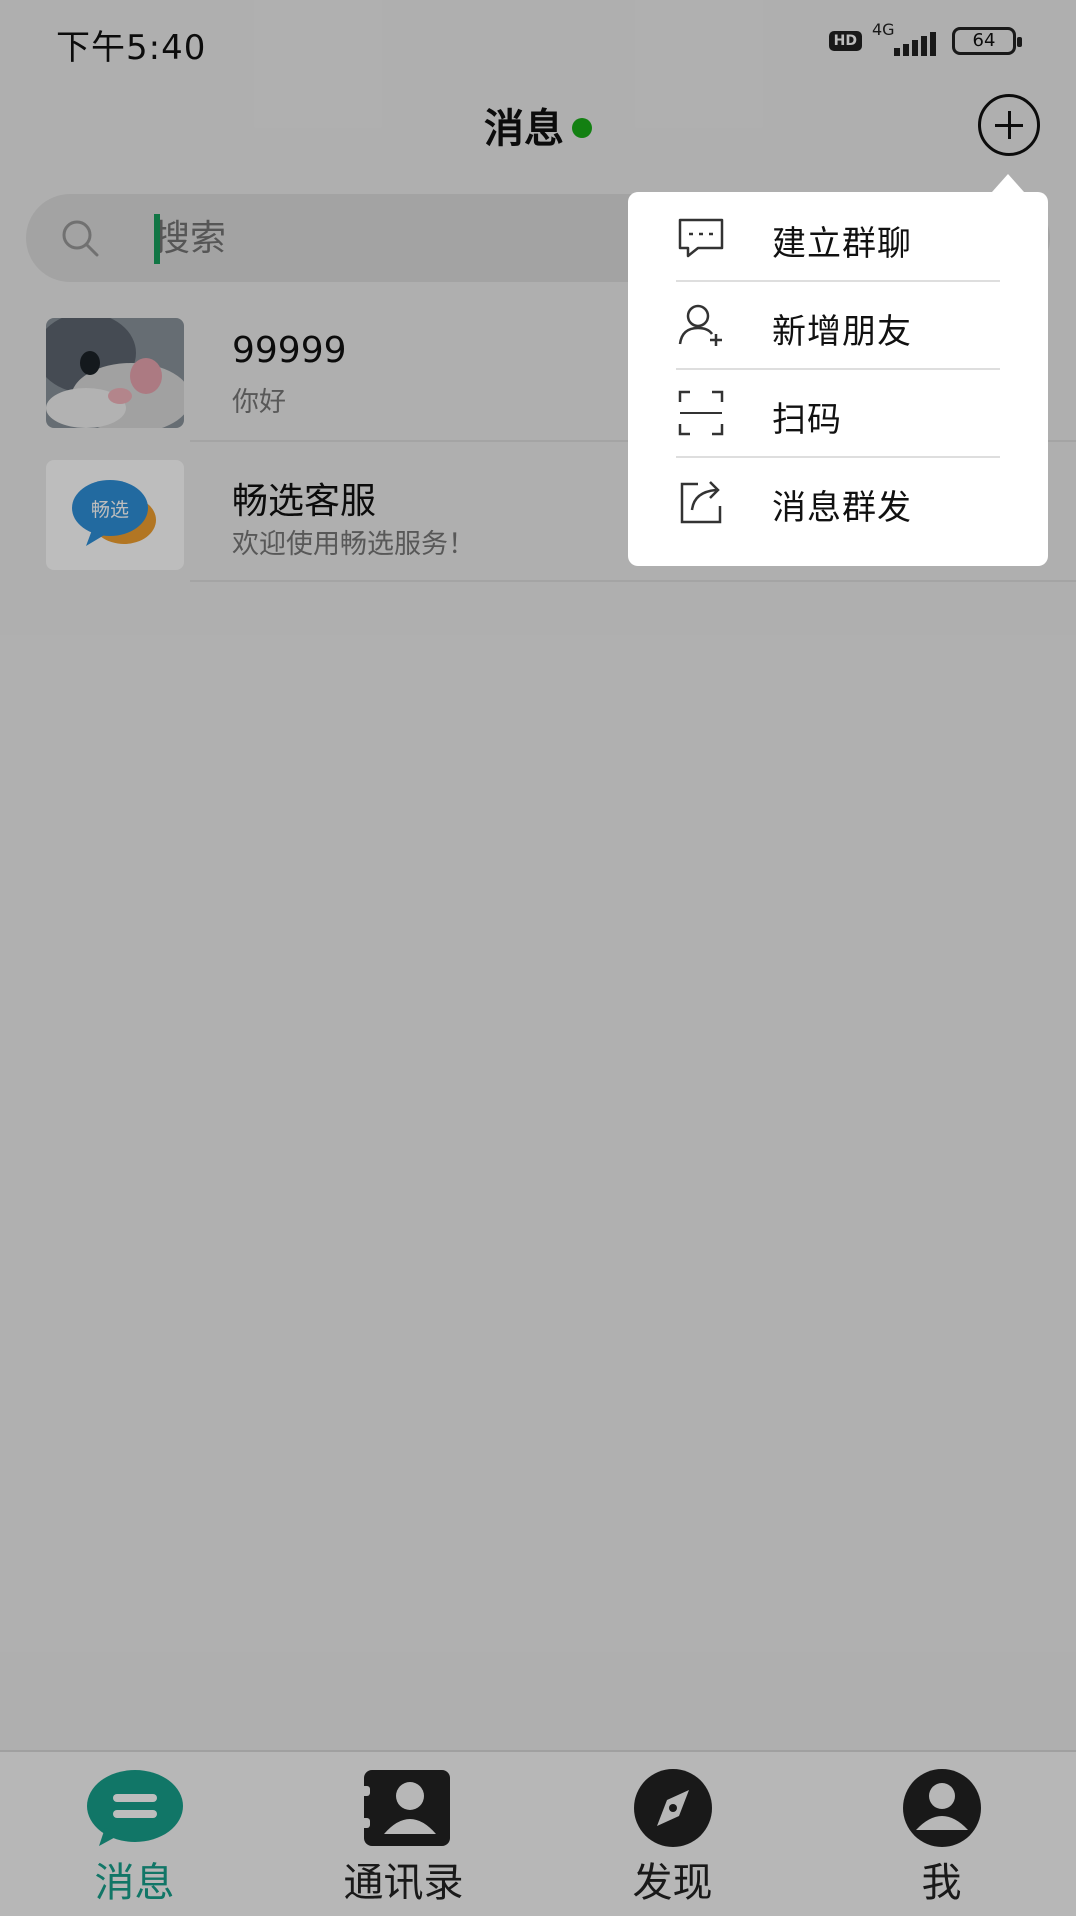 The height and width of the screenshot is (1916, 1076). I want to click on menu-item-broadcast: 消息群发, so click(838, 502).